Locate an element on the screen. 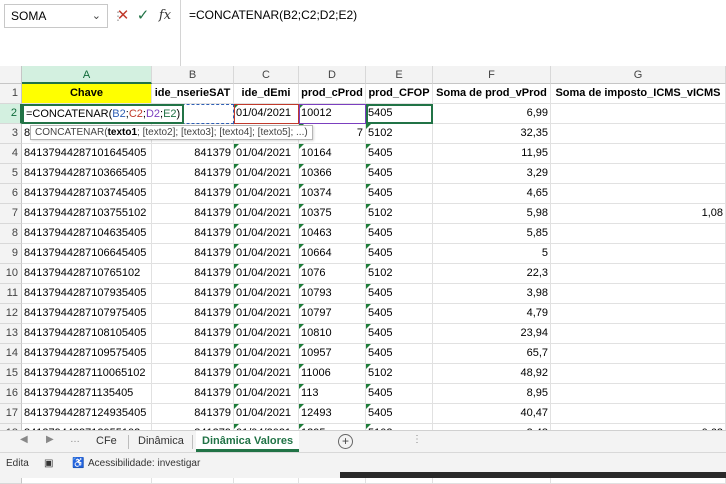 The image size is (726, 484). cell-e16: 5405 is located at coordinates (399, 394).